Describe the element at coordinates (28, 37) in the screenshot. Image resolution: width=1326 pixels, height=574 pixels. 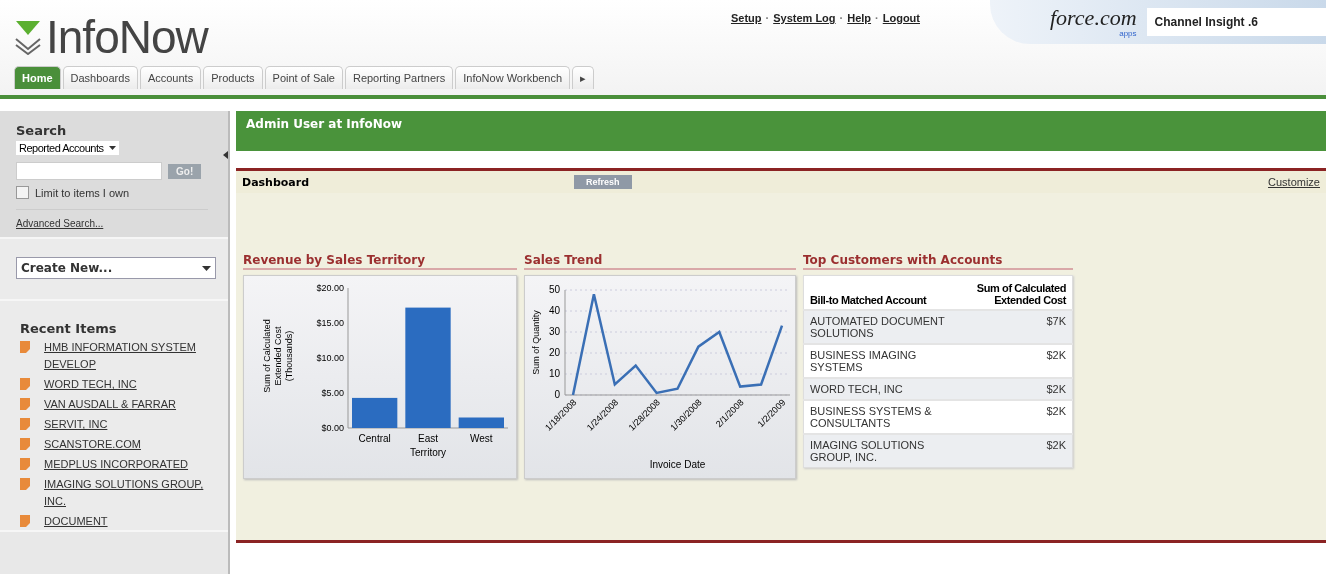
I see `logo-icon` at that location.